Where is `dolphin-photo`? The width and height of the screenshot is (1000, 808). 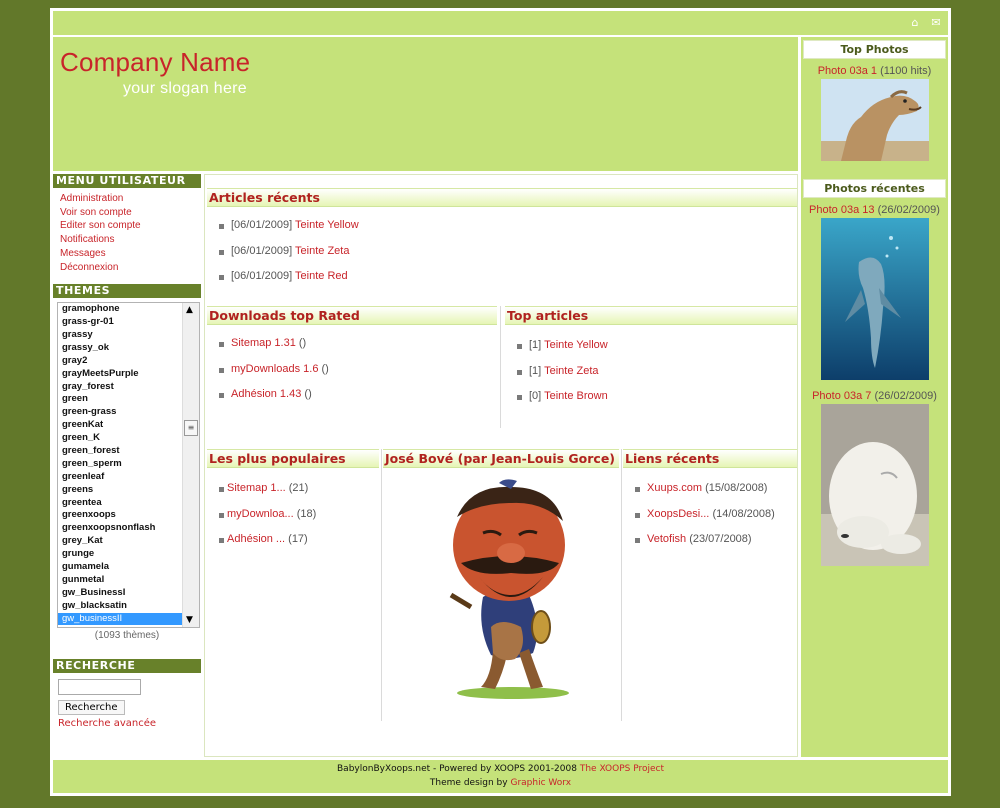 dolphin-photo is located at coordinates (874, 299).